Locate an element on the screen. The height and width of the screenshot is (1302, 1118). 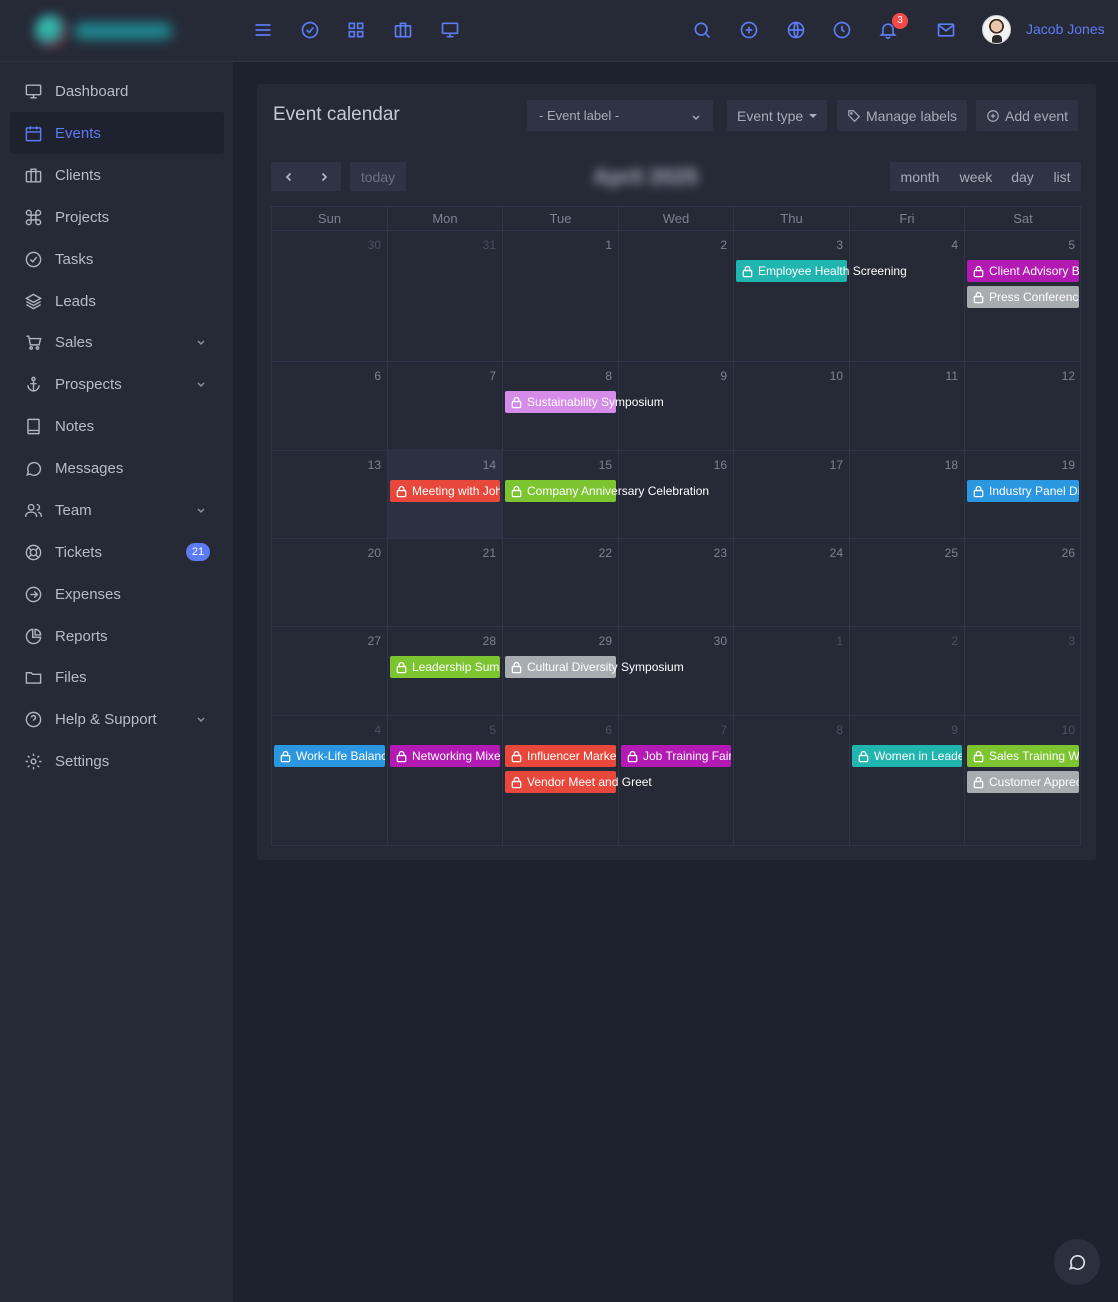
day-number: 17 is located at coordinates (836, 465).